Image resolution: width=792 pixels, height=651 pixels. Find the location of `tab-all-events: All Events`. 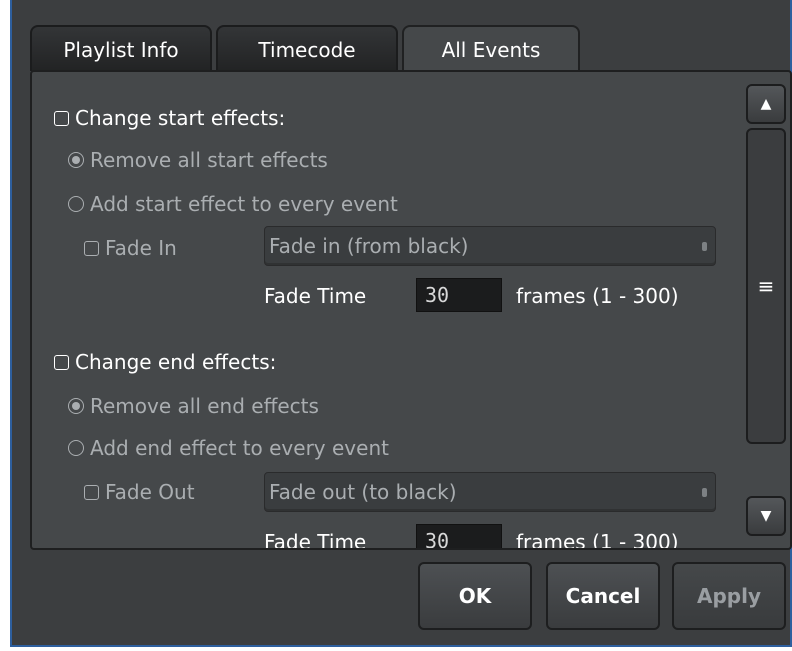

tab-all-events: All Events is located at coordinates (491, 49).